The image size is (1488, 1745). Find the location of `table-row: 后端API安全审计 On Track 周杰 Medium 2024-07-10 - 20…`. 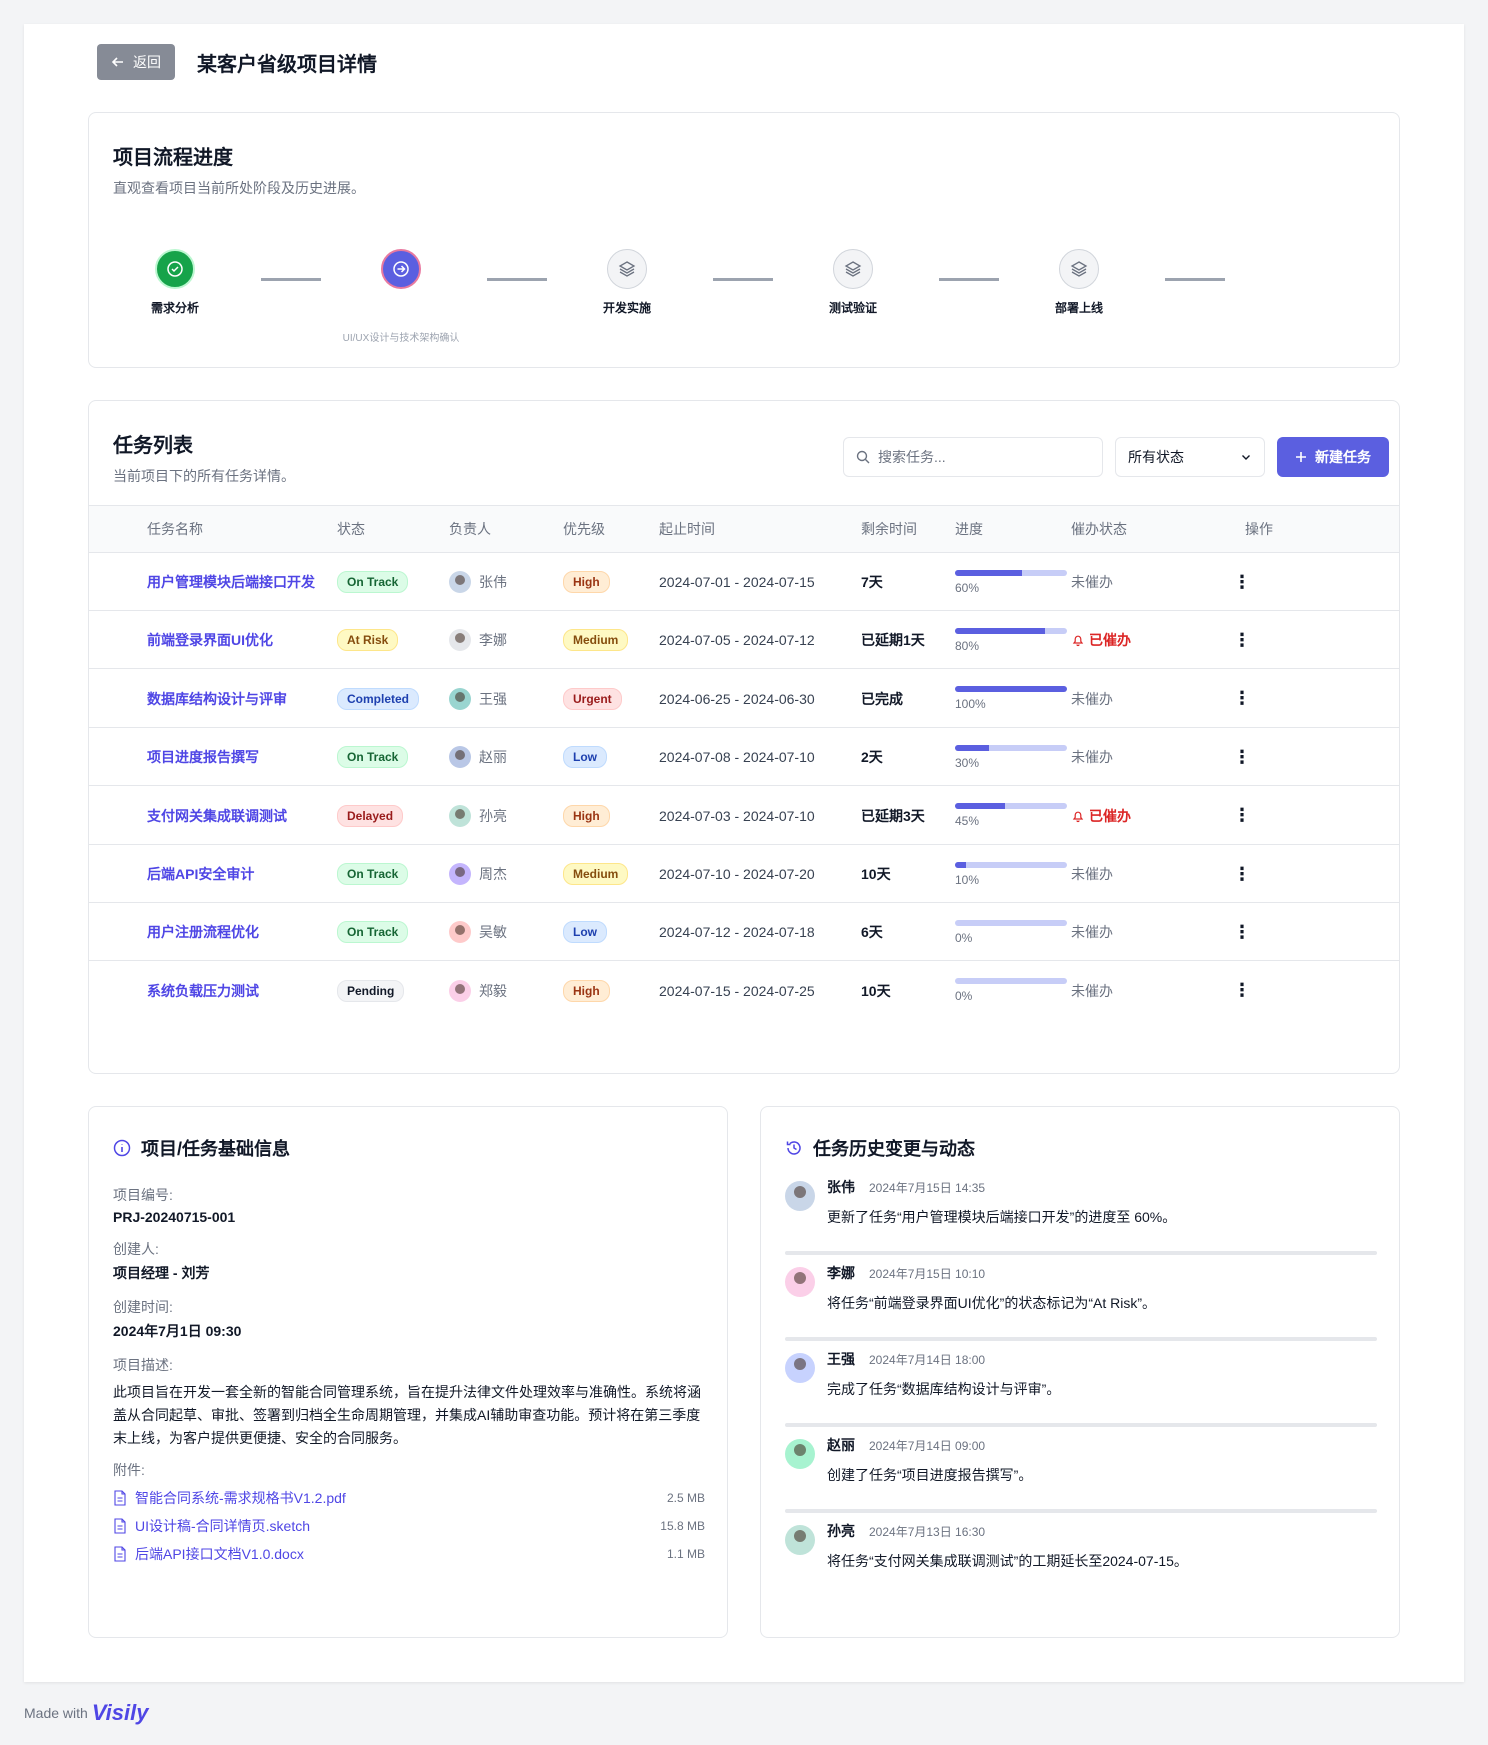

table-row: 后端API安全审计 On Track 周杰 Medium 2024-07-10 - 20… is located at coordinates (744, 874).